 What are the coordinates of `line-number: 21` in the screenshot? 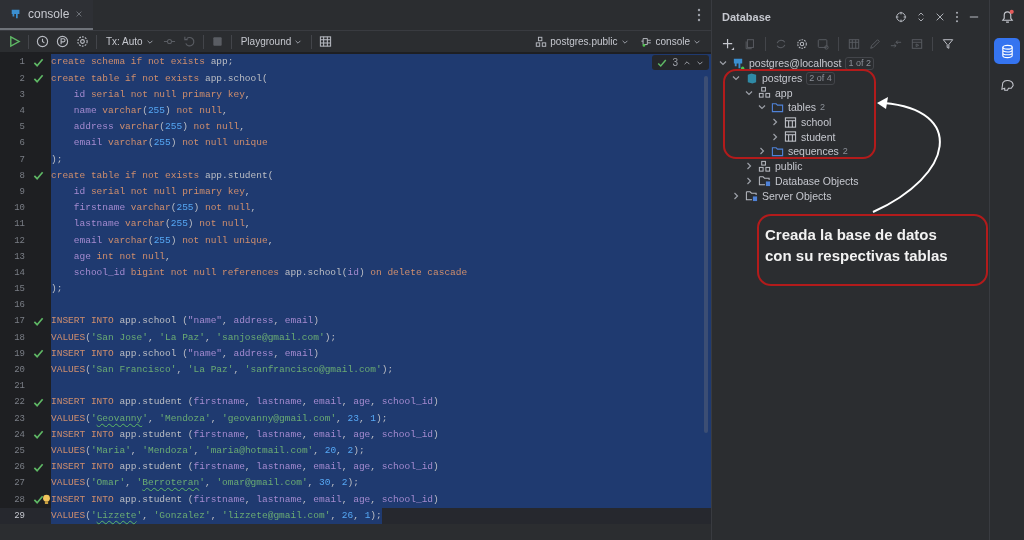 It's located at (19, 386).